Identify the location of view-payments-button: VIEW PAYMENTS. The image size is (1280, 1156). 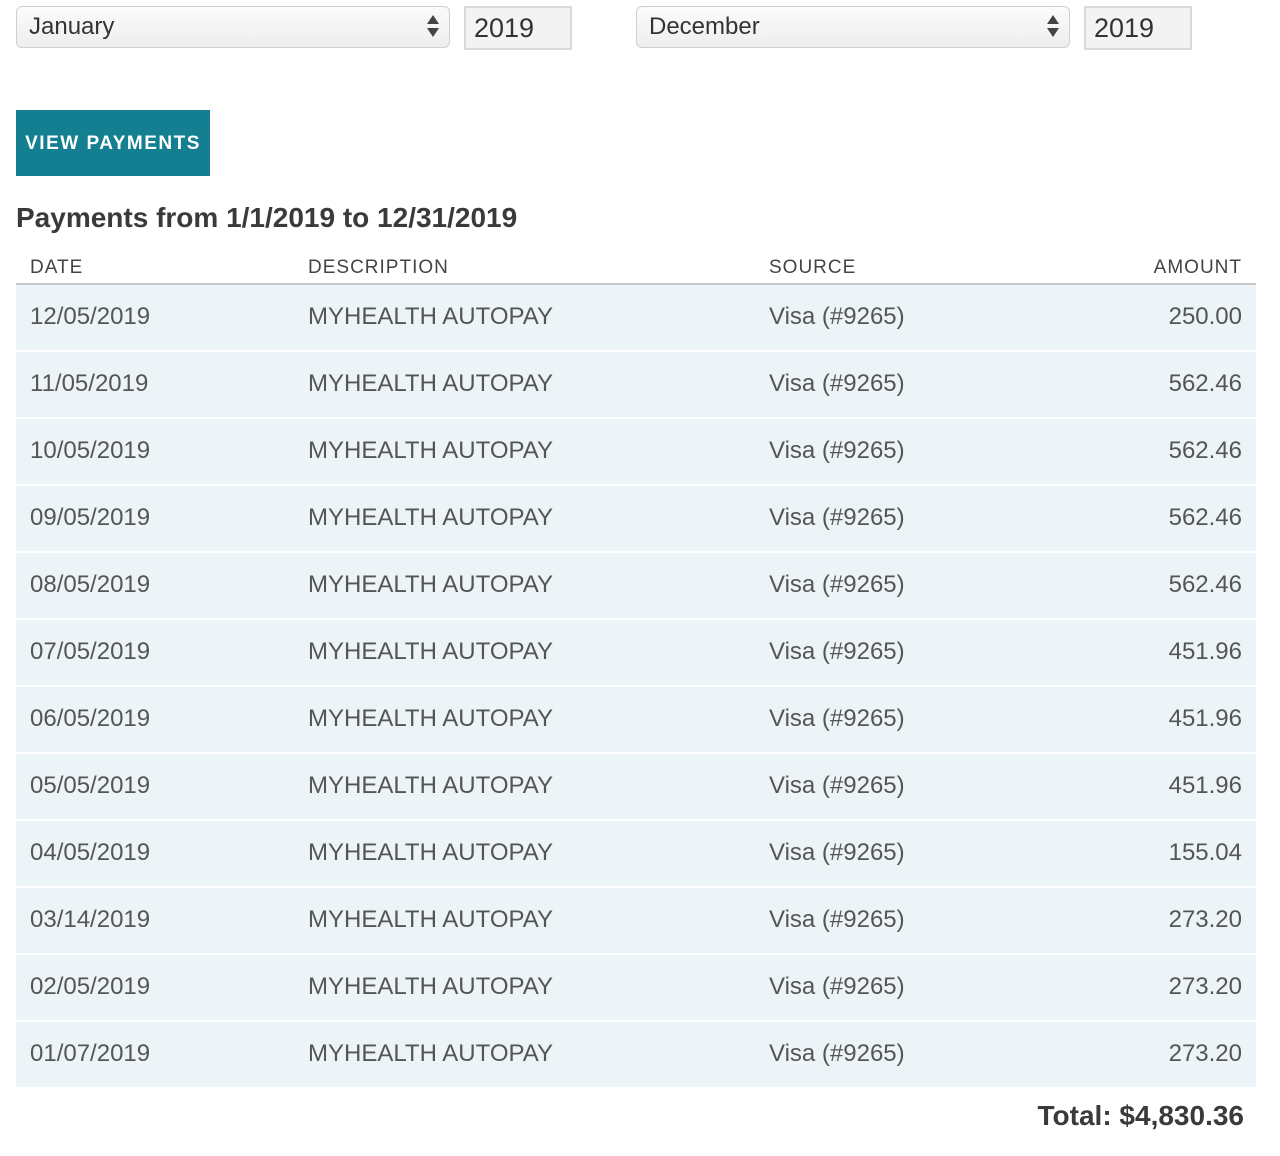
(113, 143).